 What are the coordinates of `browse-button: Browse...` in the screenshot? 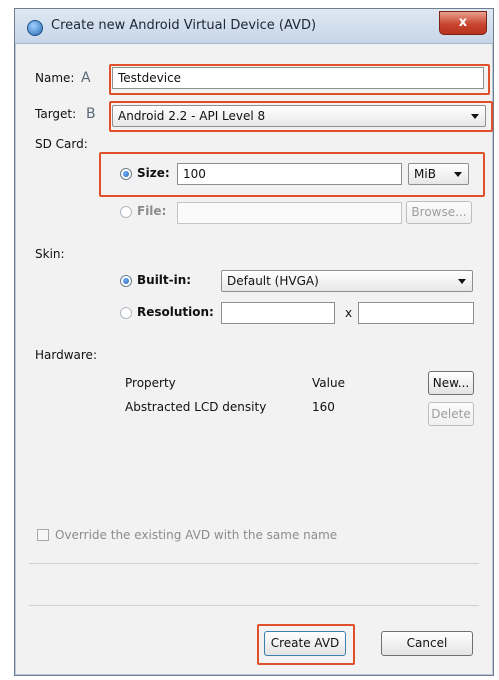 It's located at (439, 212).